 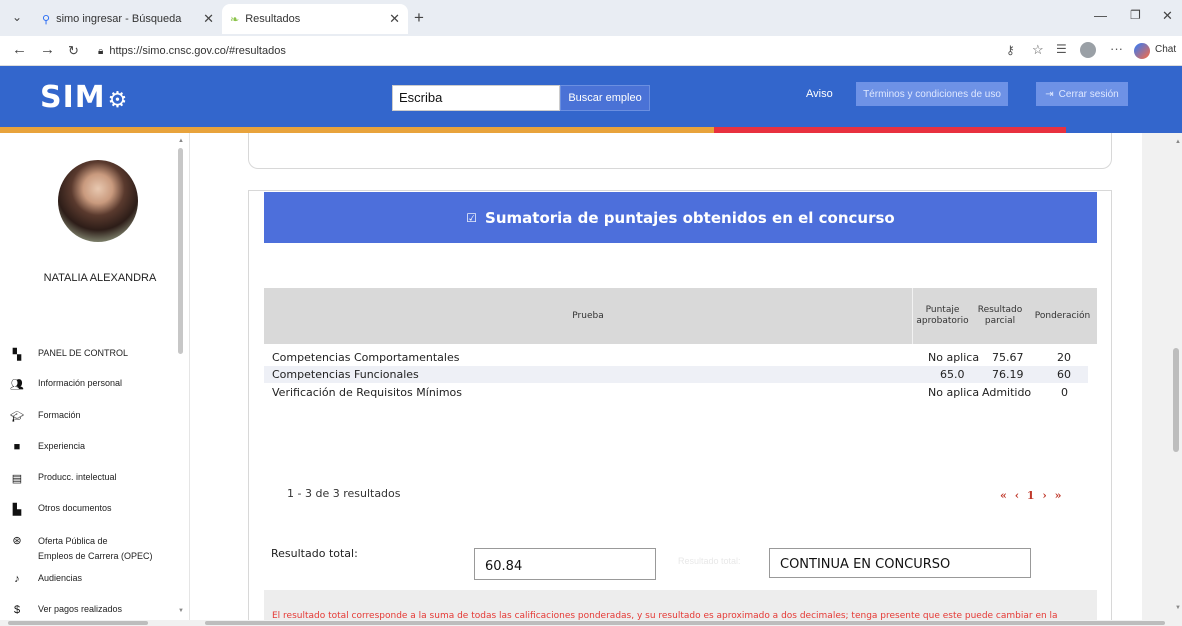 What do you see at coordinates (17, 610) in the screenshot?
I see `dollar-icon: $` at bounding box center [17, 610].